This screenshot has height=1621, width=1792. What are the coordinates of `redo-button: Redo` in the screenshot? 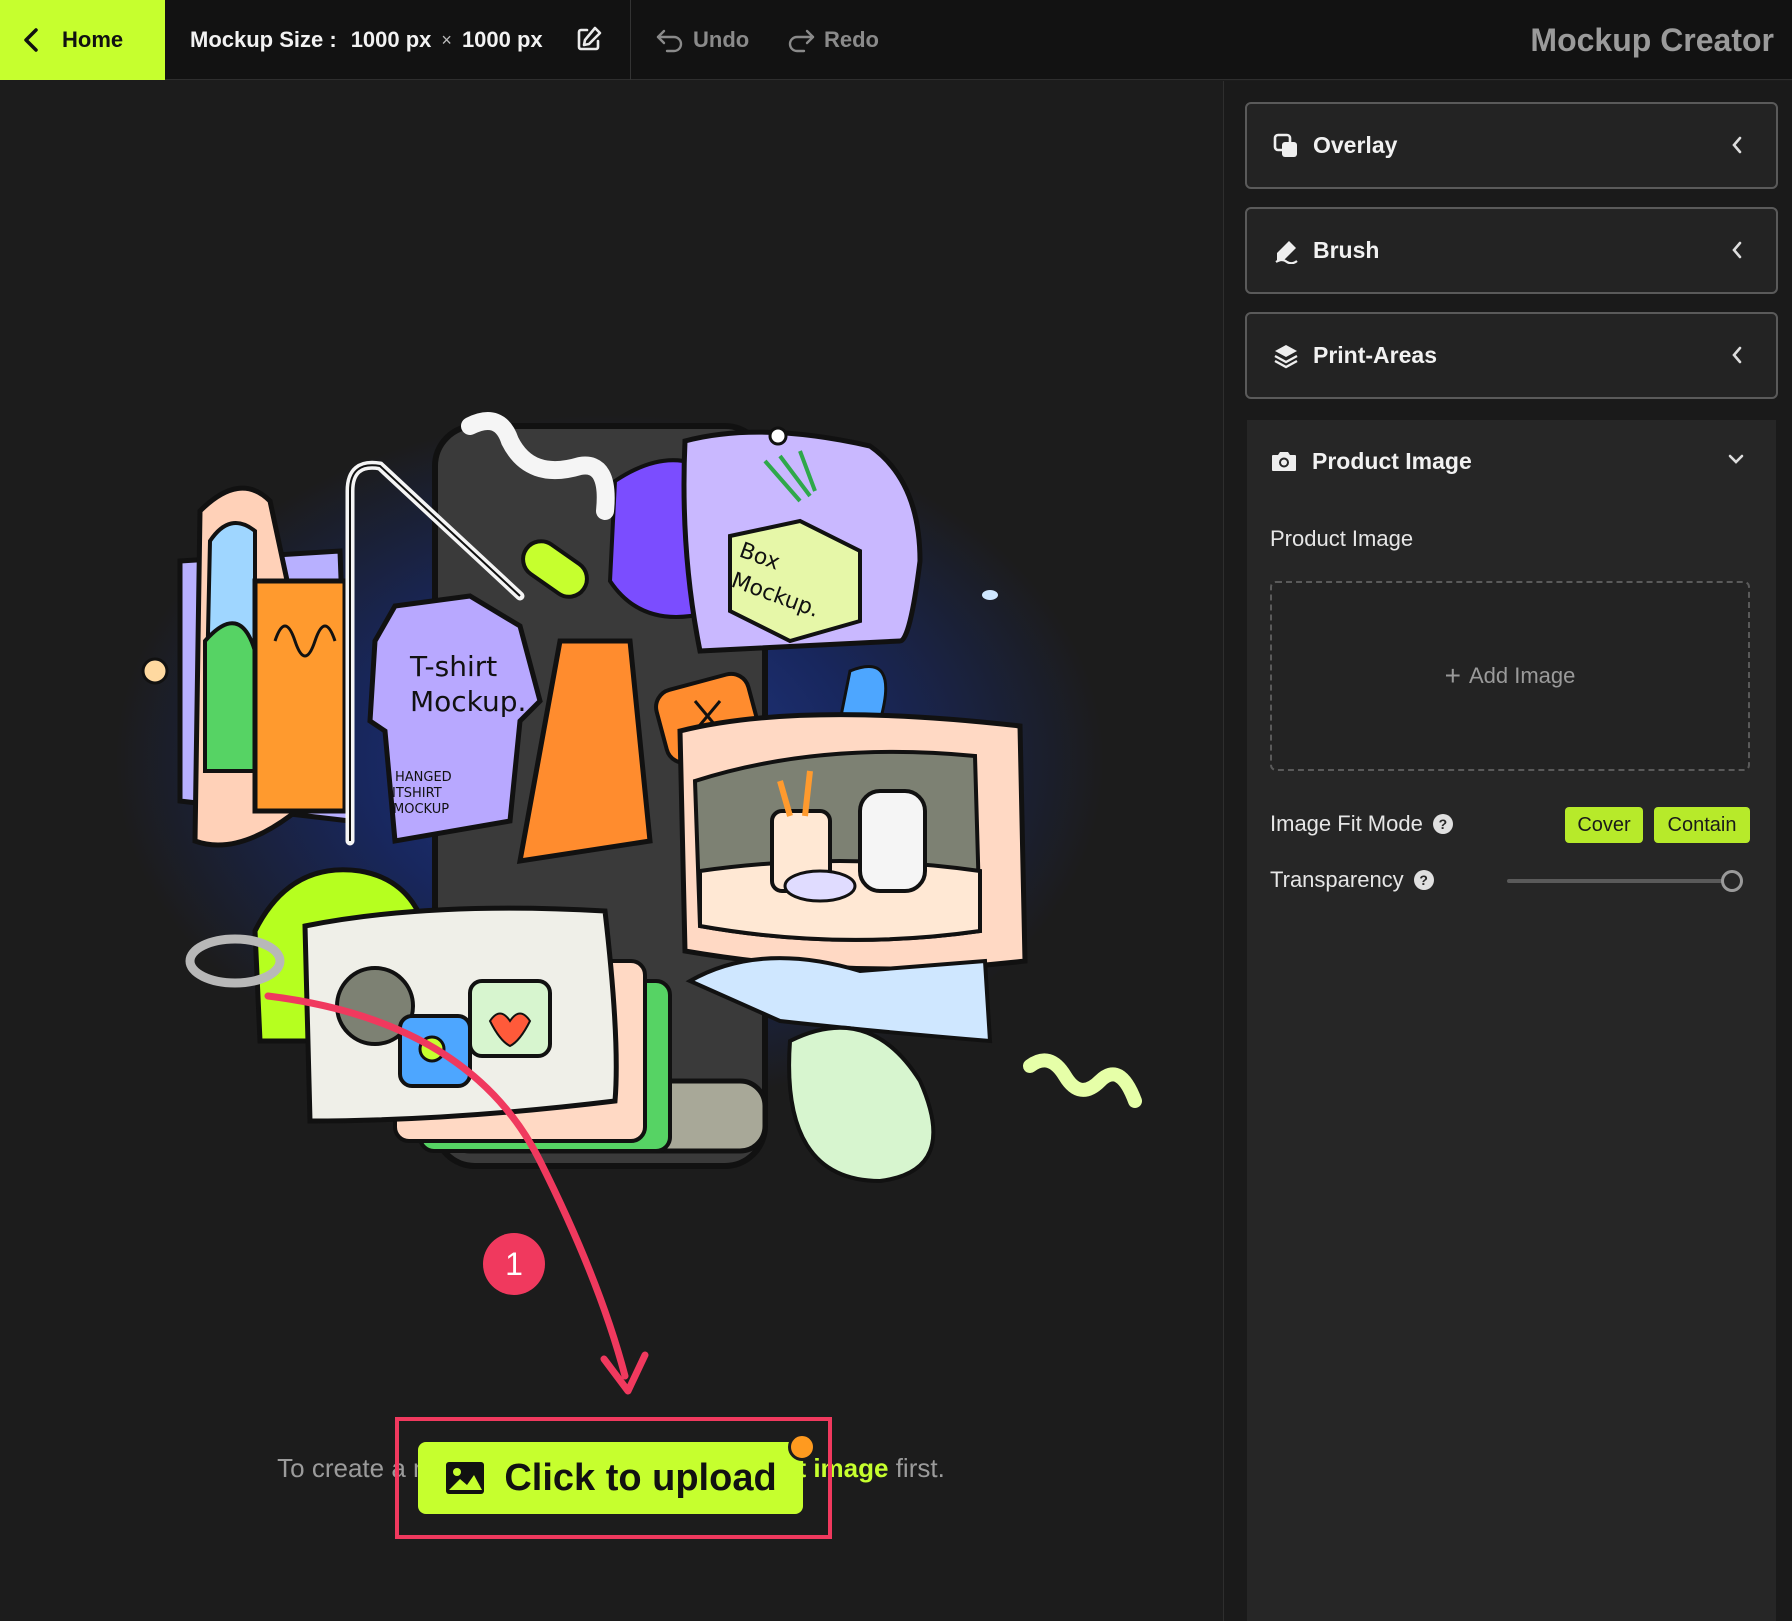 It's located at (832, 40).